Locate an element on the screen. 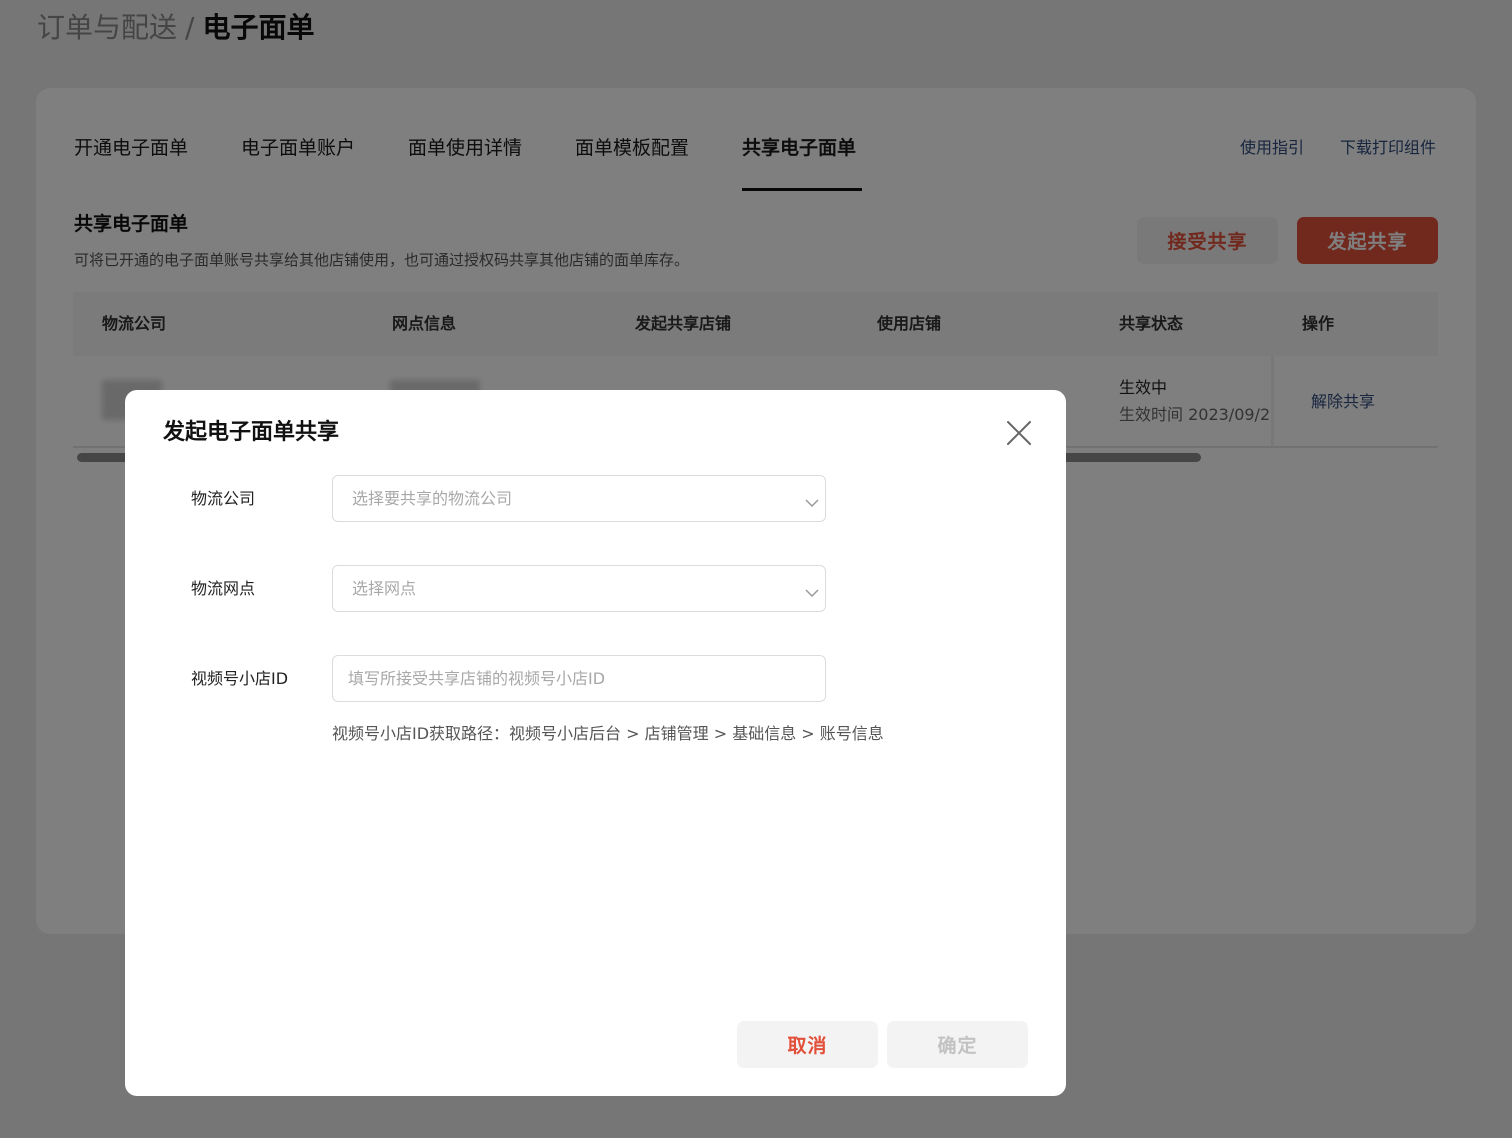  close-icon is located at coordinates (1019, 433).